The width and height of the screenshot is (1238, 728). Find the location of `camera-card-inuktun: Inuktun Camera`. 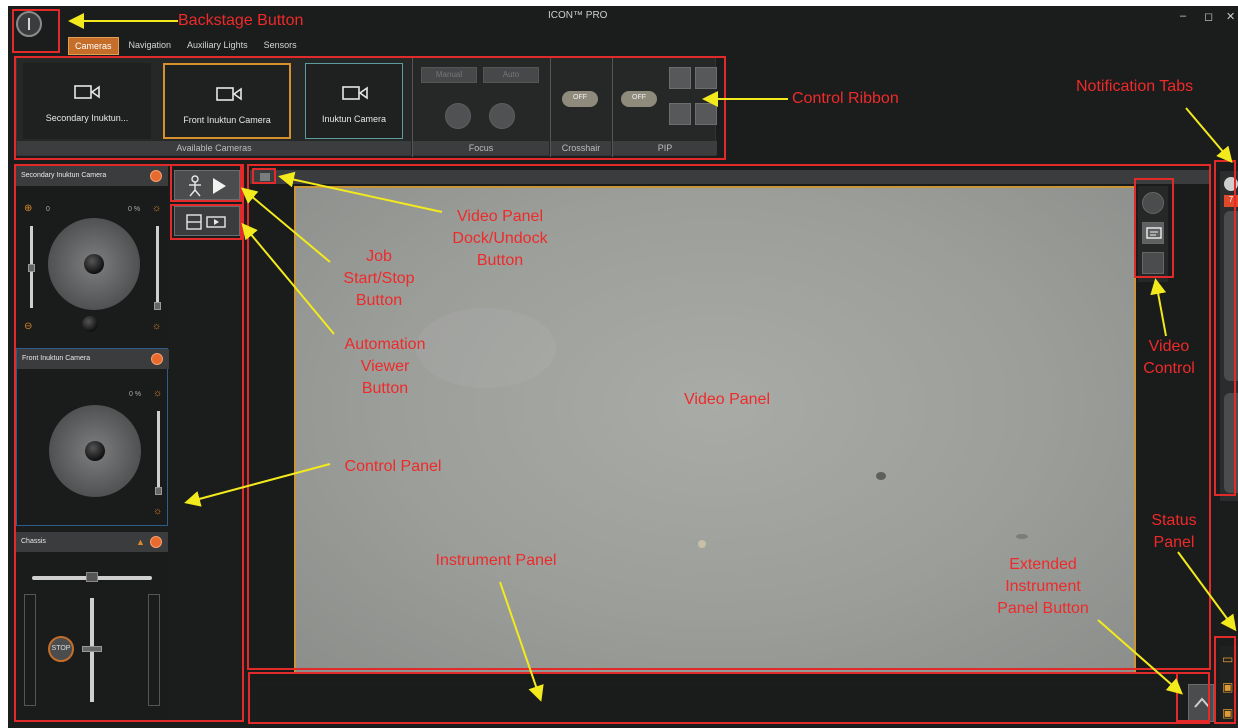

camera-card-inuktun: Inuktun Camera is located at coordinates (354, 101).